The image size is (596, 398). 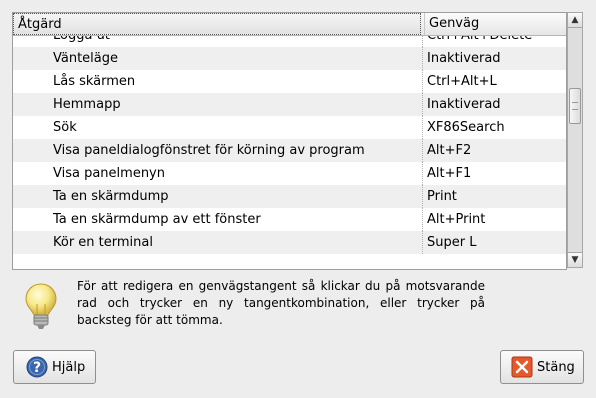 What do you see at coordinates (289, 41) in the screenshot?
I see `table-row: Logga ut Ctrl+Alt+Delete` at bounding box center [289, 41].